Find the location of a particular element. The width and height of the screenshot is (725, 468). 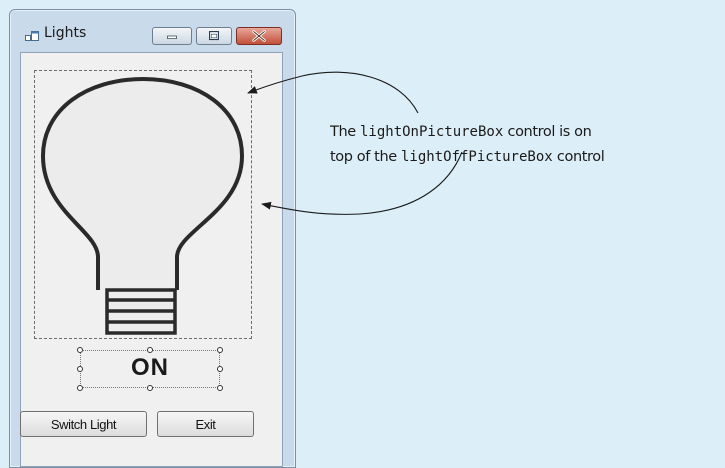

annotation-line-1: The lightOnPictureBox control is on is located at coordinates (461, 132).